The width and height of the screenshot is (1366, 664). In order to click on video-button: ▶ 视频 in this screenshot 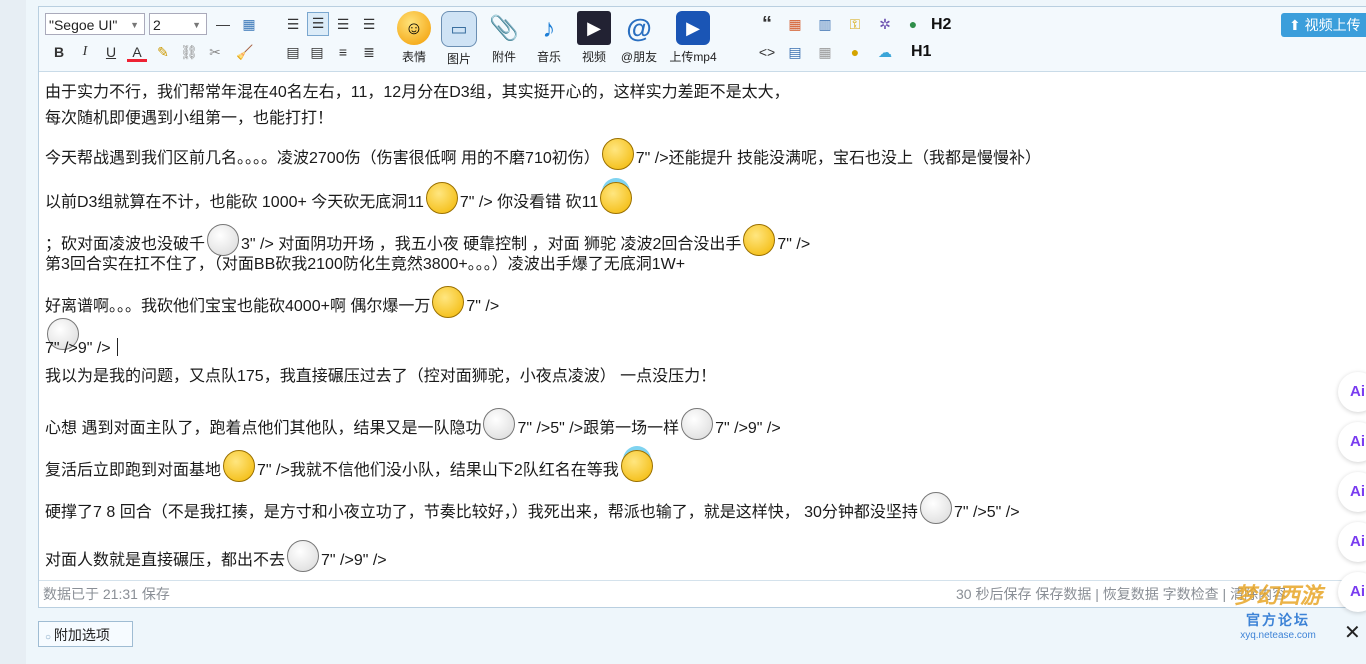, I will do `click(594, 38)`.